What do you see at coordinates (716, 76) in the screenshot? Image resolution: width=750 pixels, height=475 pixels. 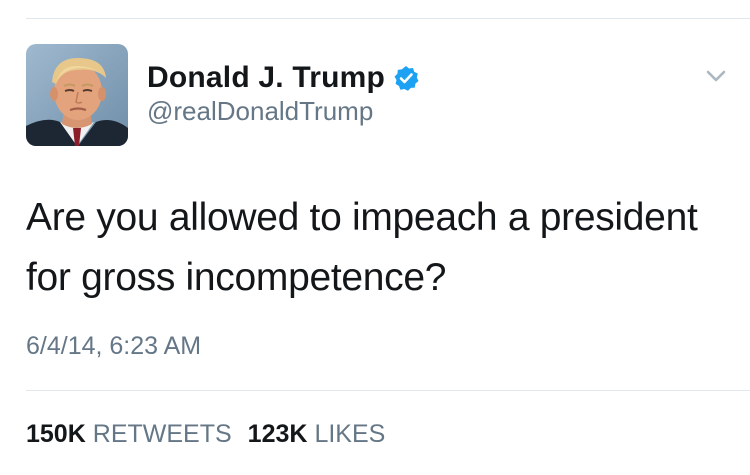 I see `chevron-down-icon` at bounding box center [716, 76].